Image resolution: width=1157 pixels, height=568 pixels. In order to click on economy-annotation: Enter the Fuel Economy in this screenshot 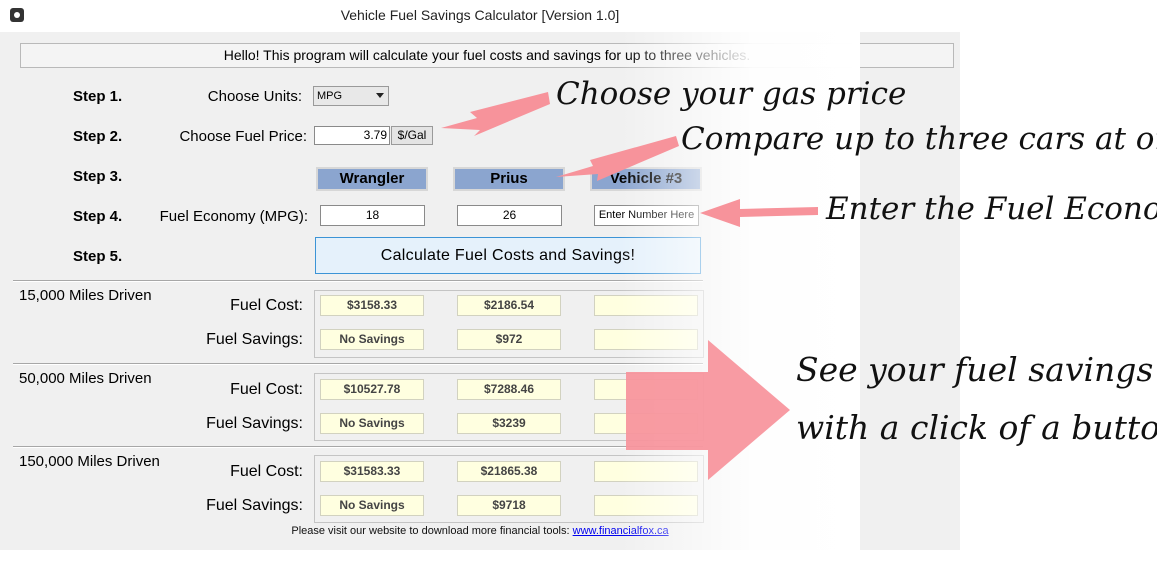, I will do `click(991, 209)`.